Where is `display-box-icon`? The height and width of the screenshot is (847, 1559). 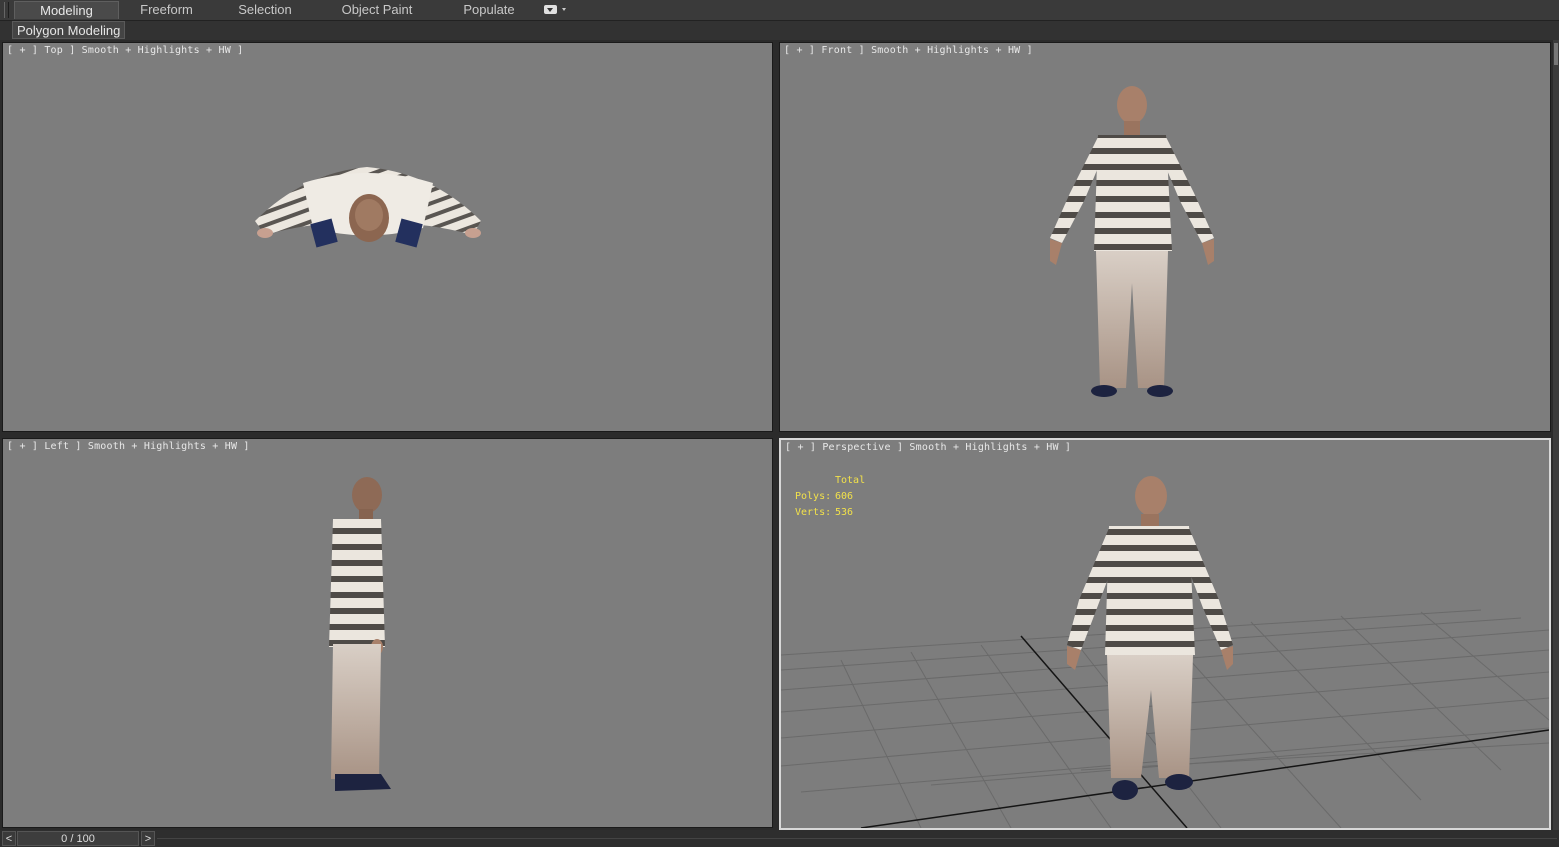
display-box-icon is located at coordinates (550, 9).